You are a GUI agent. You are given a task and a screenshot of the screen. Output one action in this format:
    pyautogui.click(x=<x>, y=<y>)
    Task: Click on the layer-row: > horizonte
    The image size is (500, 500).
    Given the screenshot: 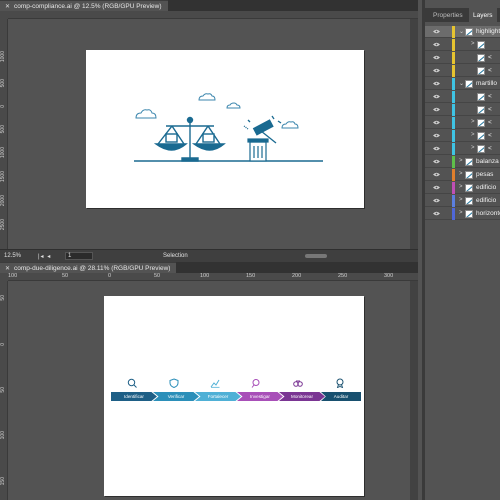 What is the action you would take?
    pyautogui.click(x=462, y=214)
    